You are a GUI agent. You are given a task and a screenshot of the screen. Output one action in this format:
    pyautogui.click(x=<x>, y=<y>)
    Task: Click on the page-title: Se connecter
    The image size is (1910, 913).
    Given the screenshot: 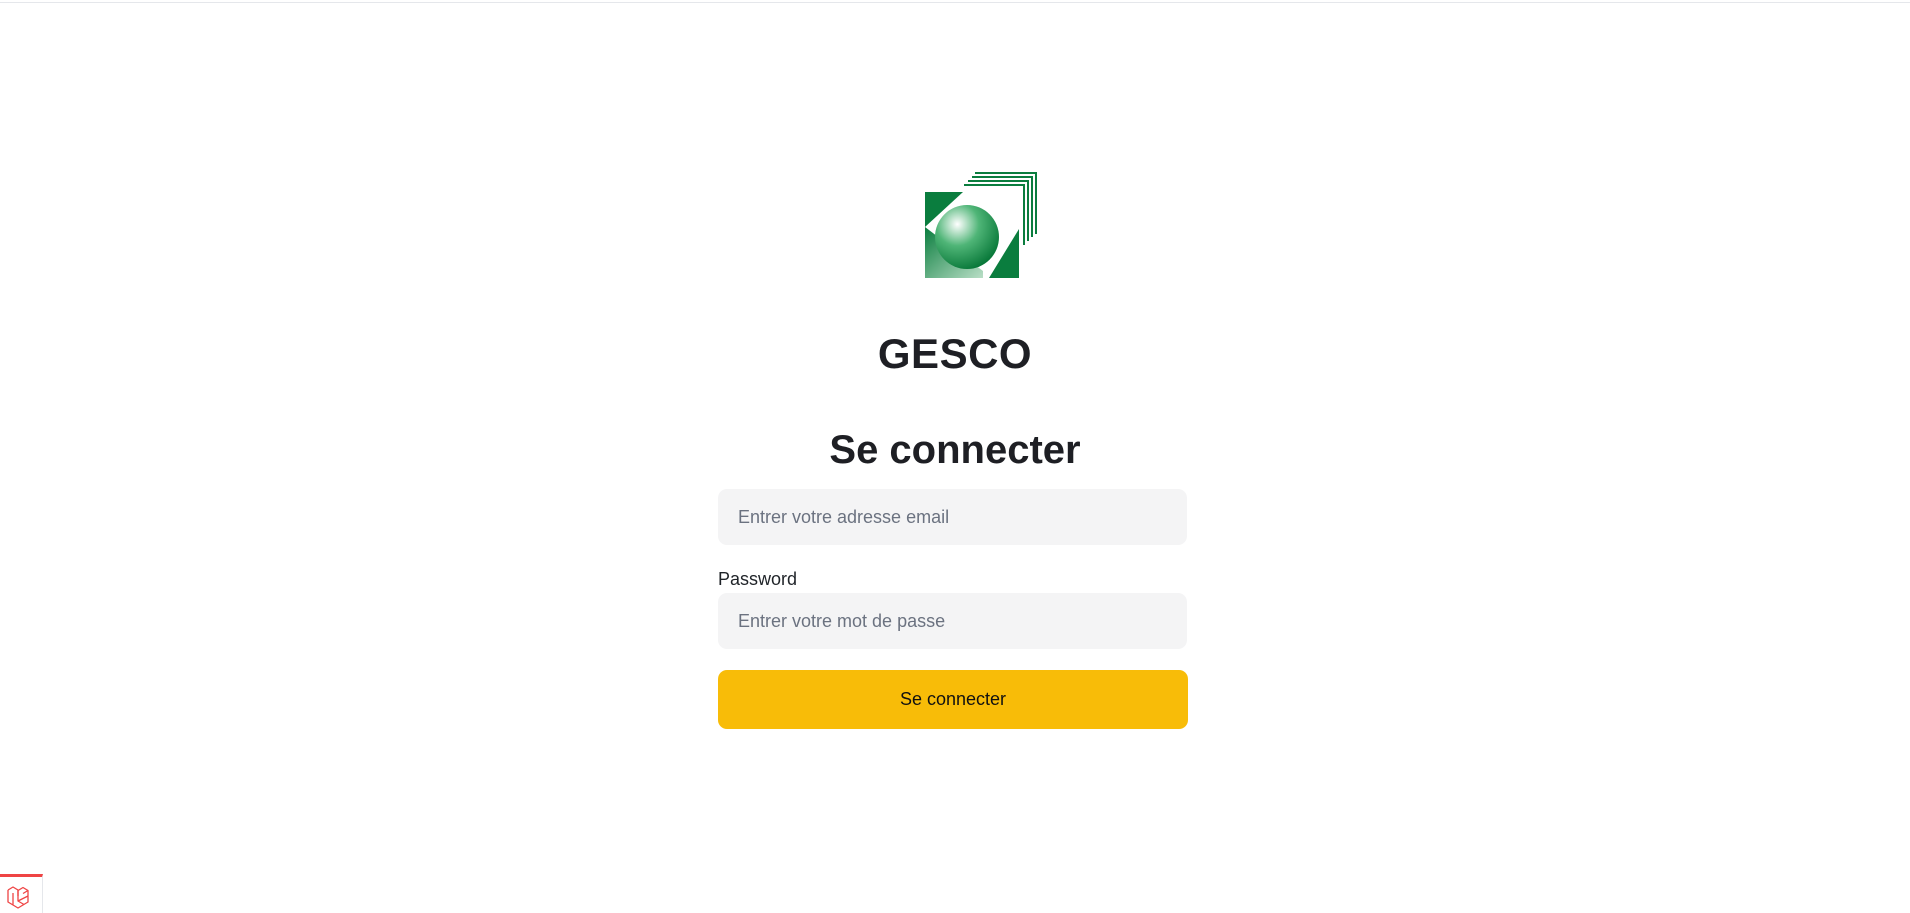 What is the action you would take?
    pyautogui.click(x=955, y=450)
    